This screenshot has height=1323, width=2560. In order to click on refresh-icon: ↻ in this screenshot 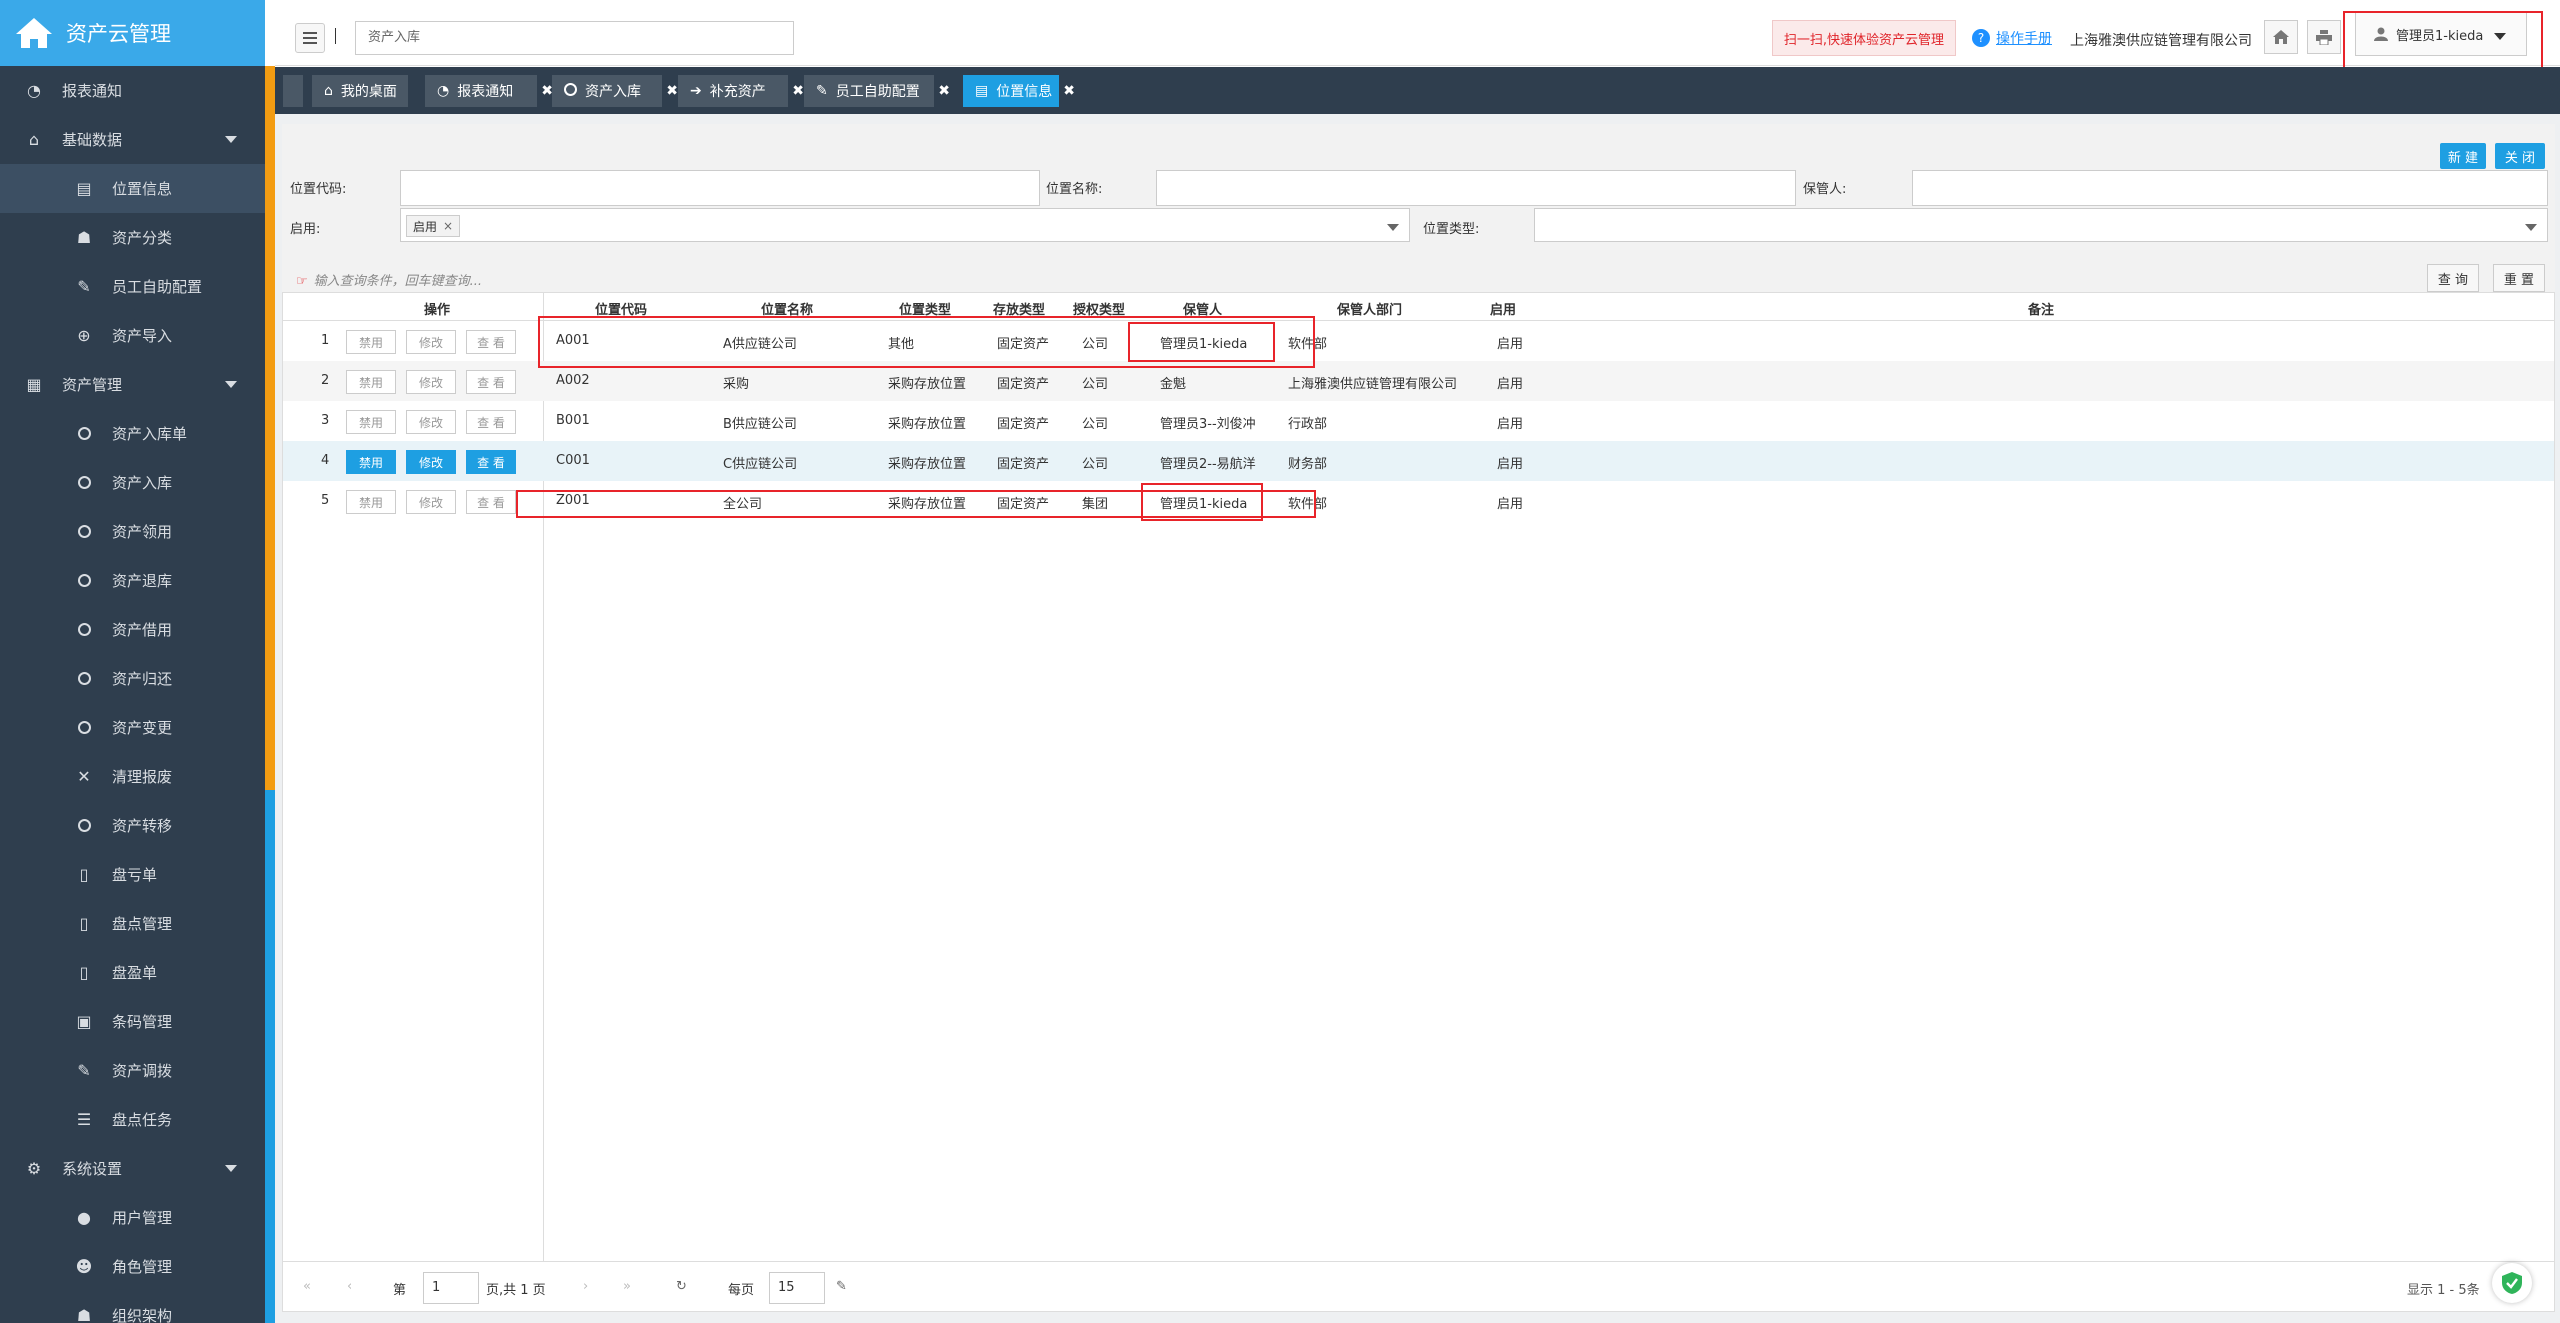, I will do `click(681, 1286)`.